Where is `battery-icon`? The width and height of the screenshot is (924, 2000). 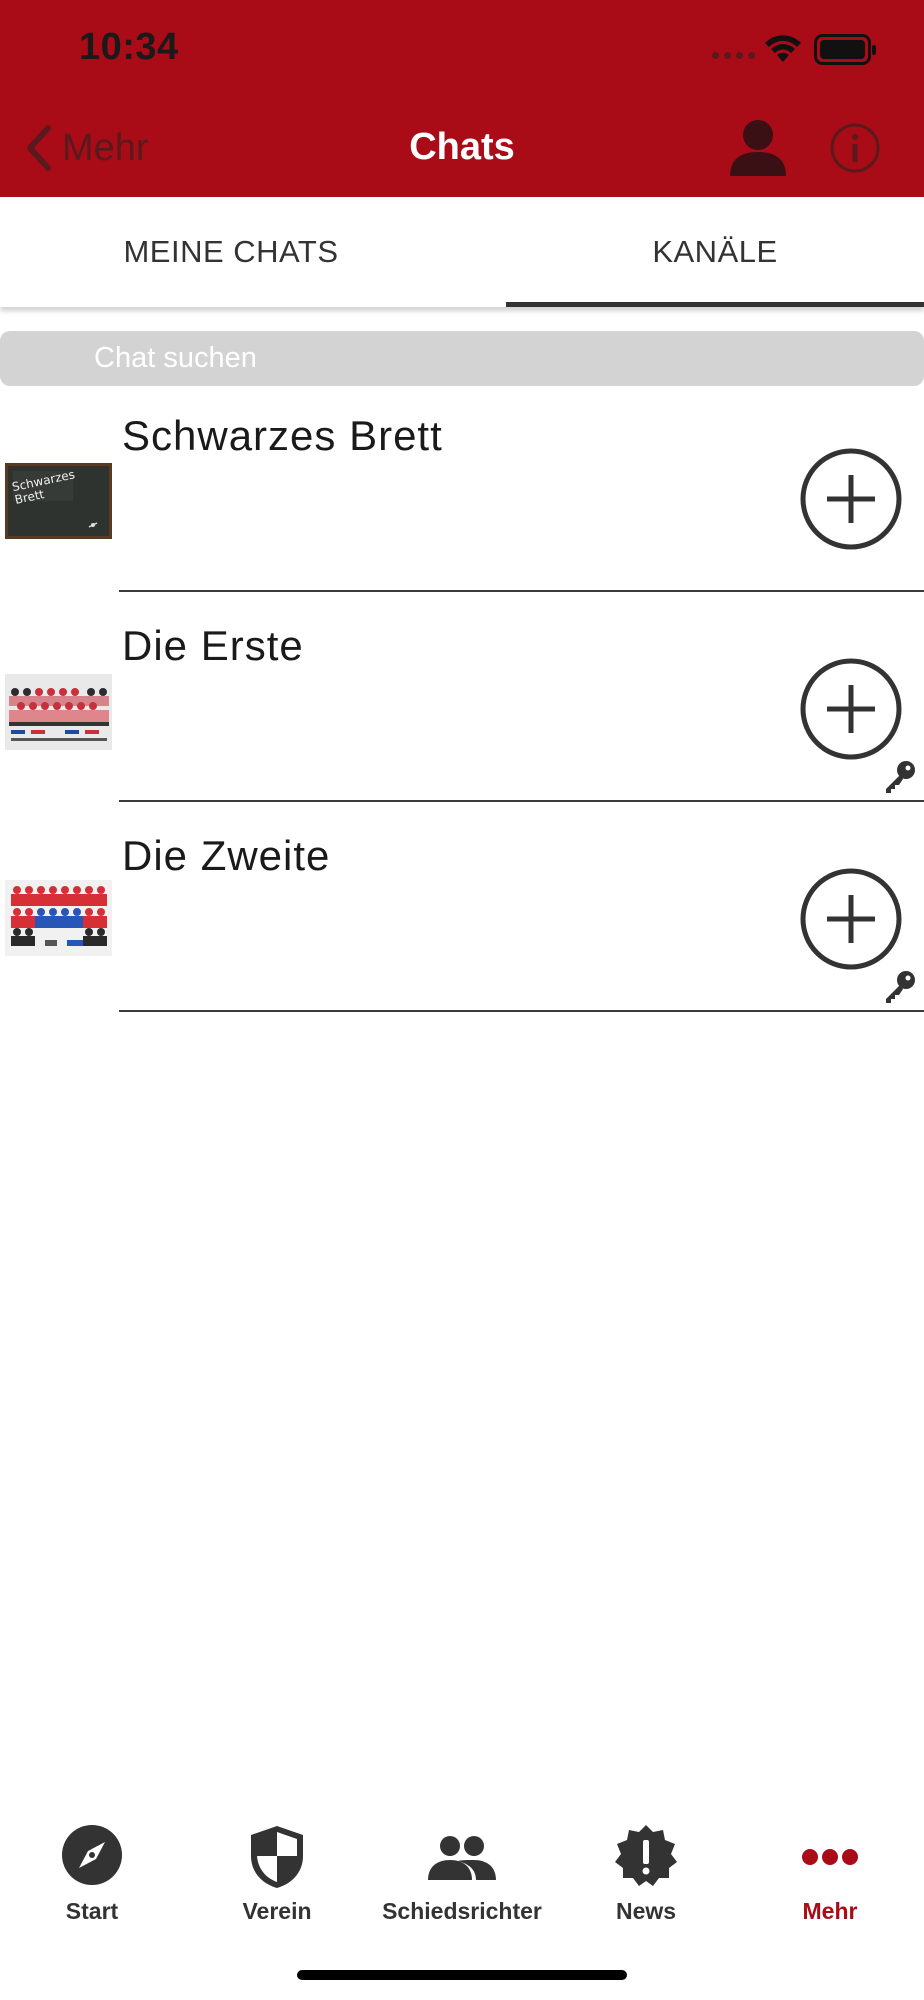
battery-icon is located at coordinates (845, 49).